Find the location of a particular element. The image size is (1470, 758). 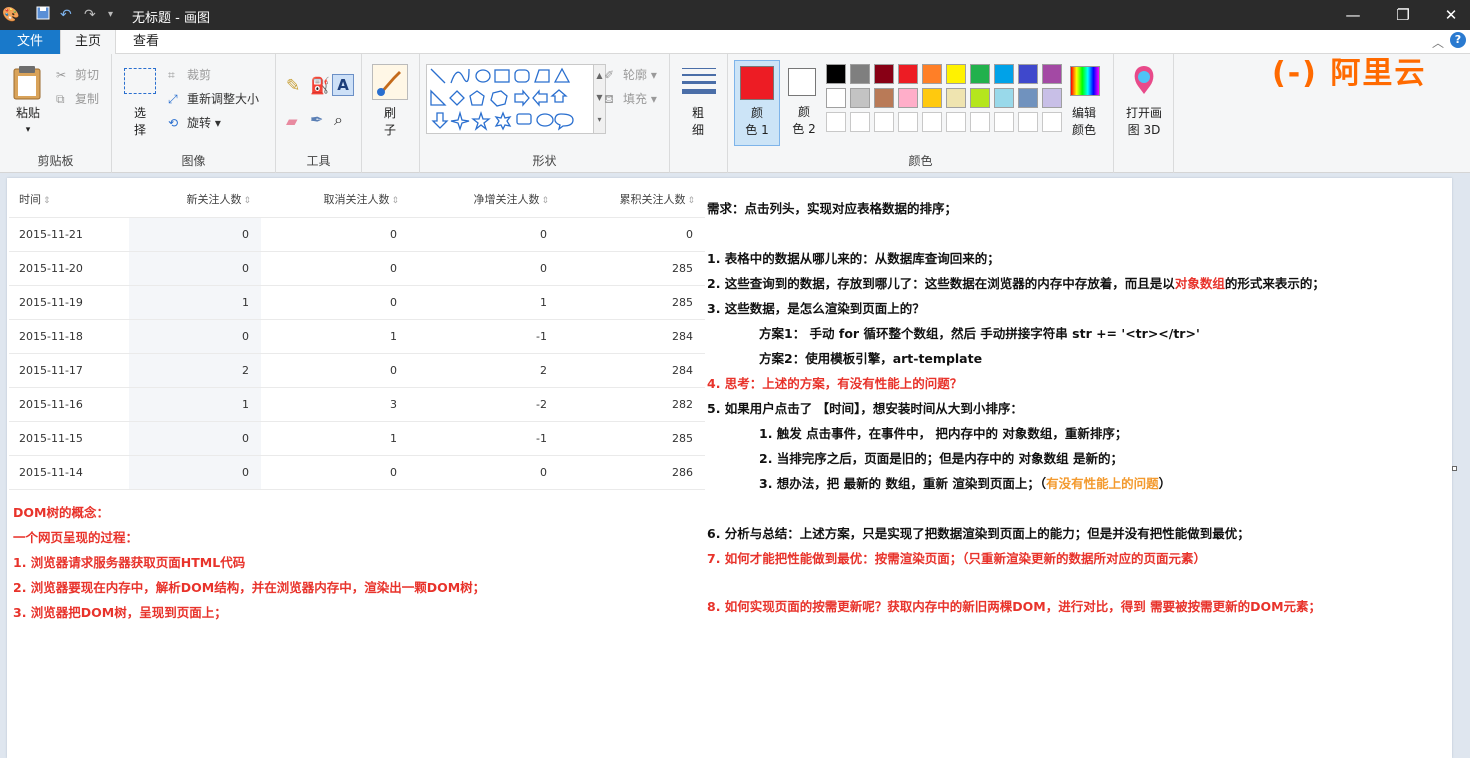

color2-button: 颜 色 2 is located at coordinates (805, 103).